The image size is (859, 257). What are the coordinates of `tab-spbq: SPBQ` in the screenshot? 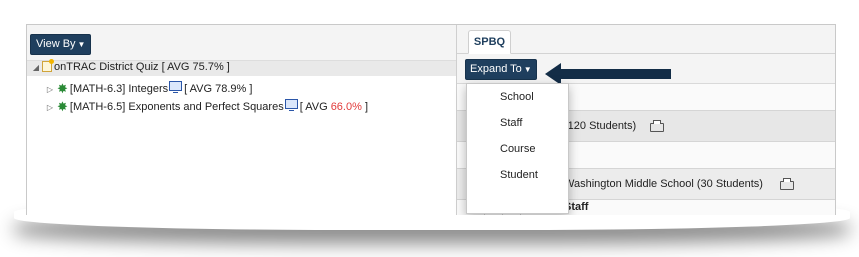 It's located at (489, 42).